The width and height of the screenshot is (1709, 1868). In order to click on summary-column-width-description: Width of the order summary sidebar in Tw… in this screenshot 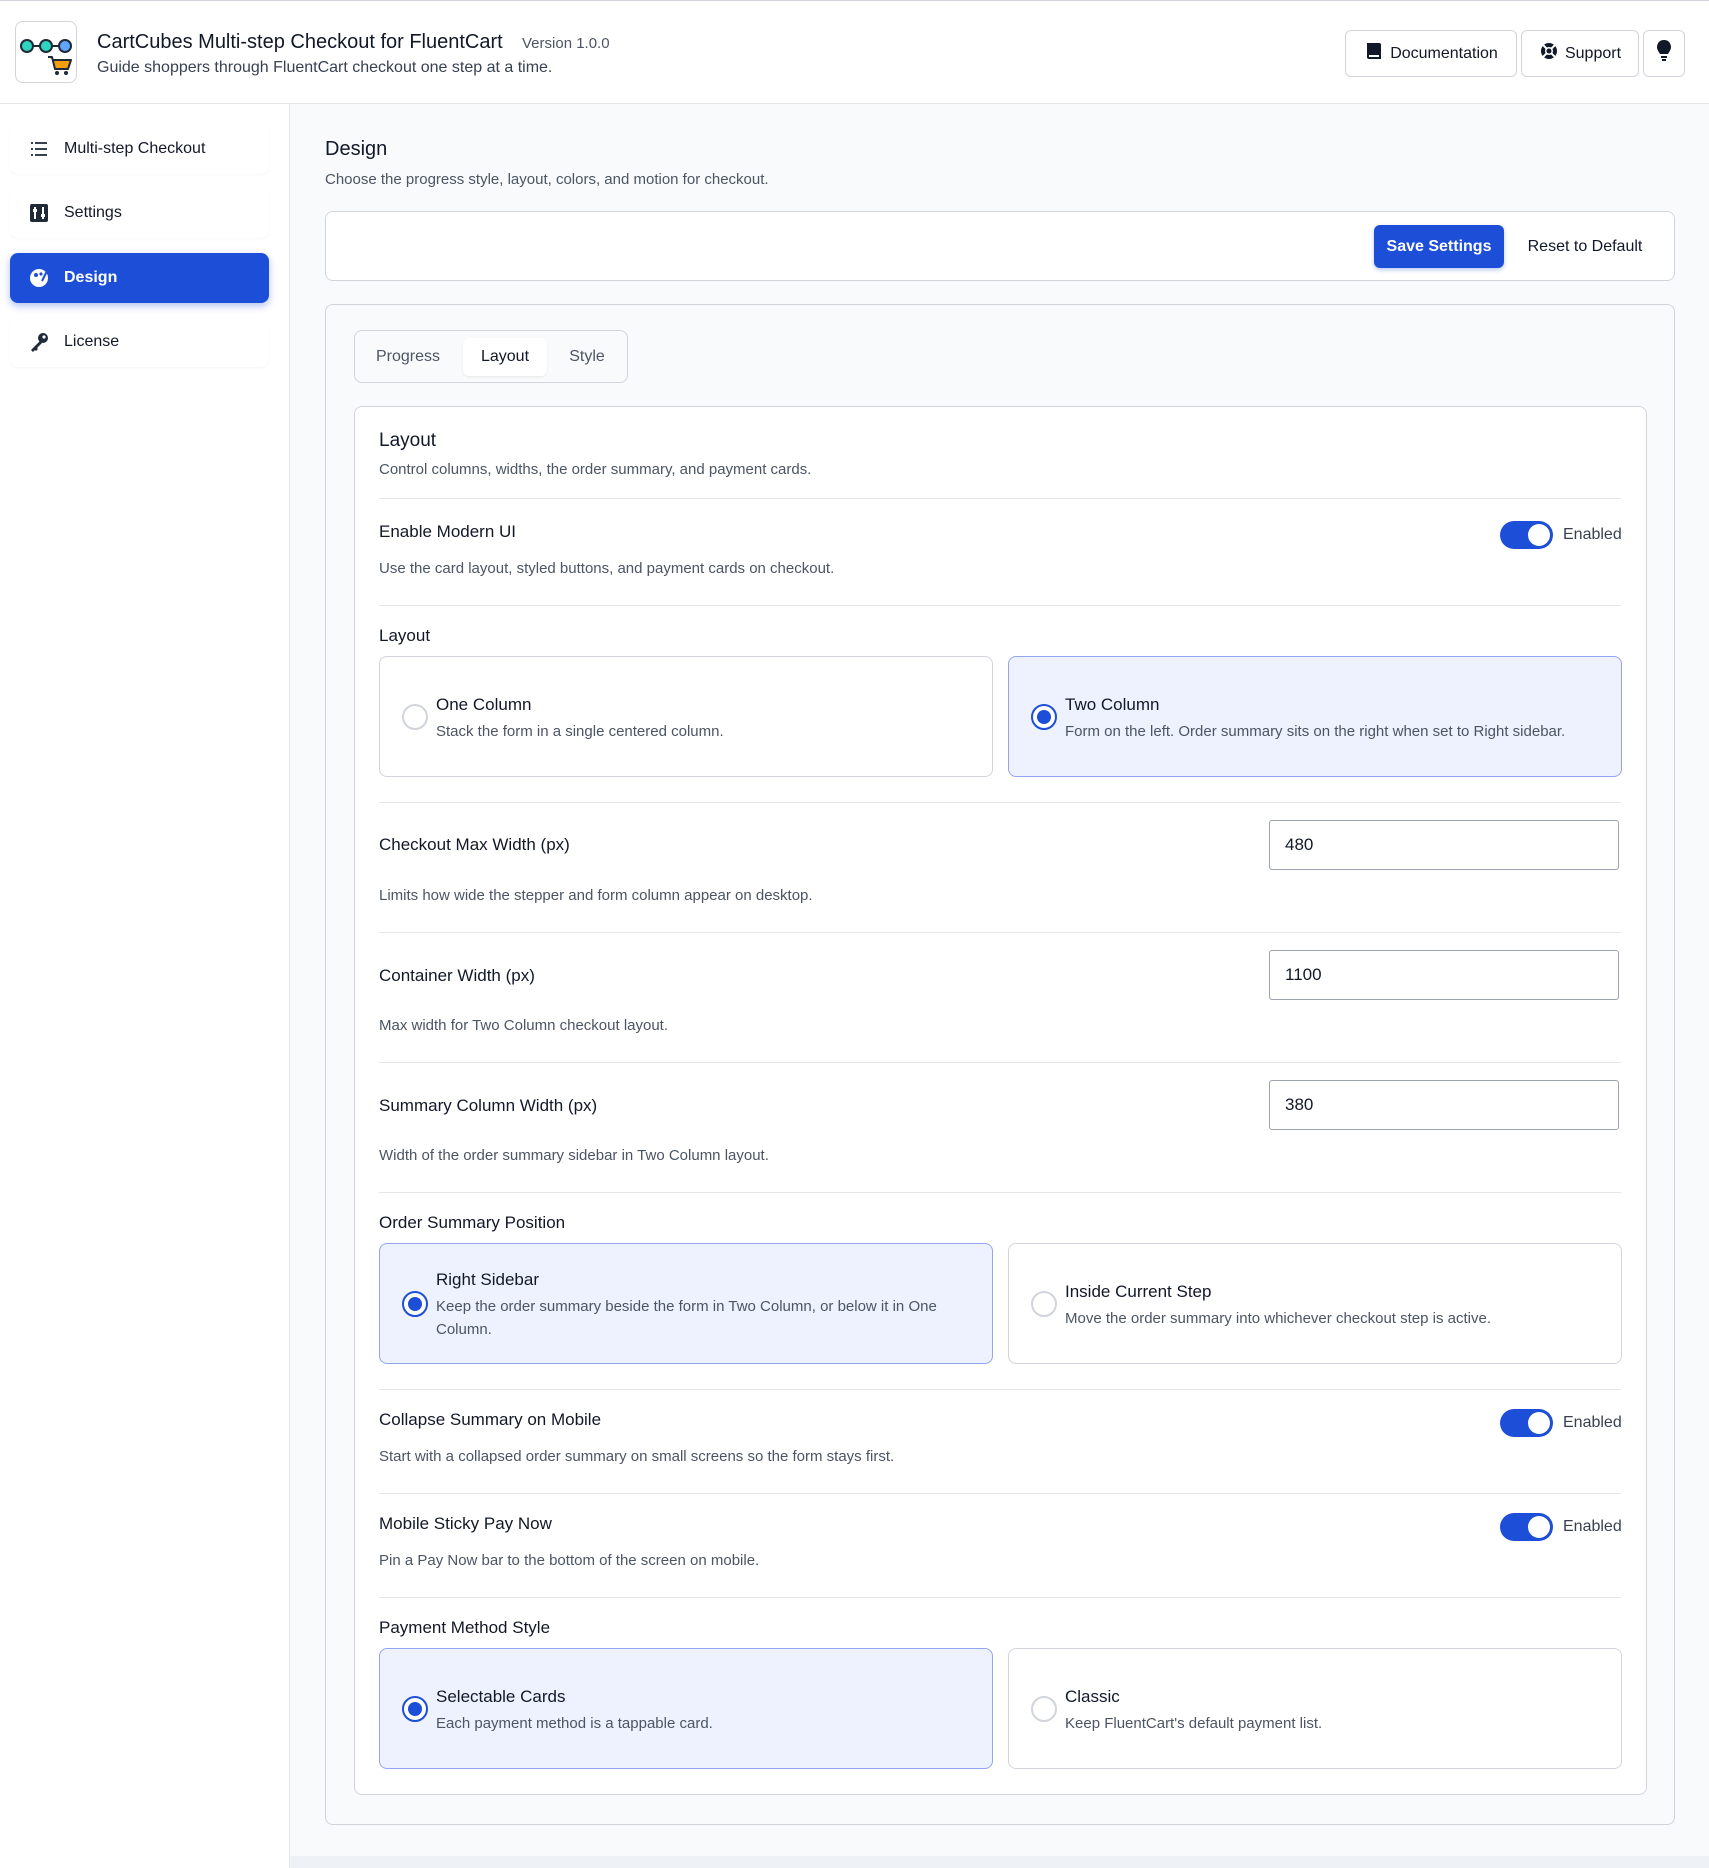, I will do `click(574, 1155)`.